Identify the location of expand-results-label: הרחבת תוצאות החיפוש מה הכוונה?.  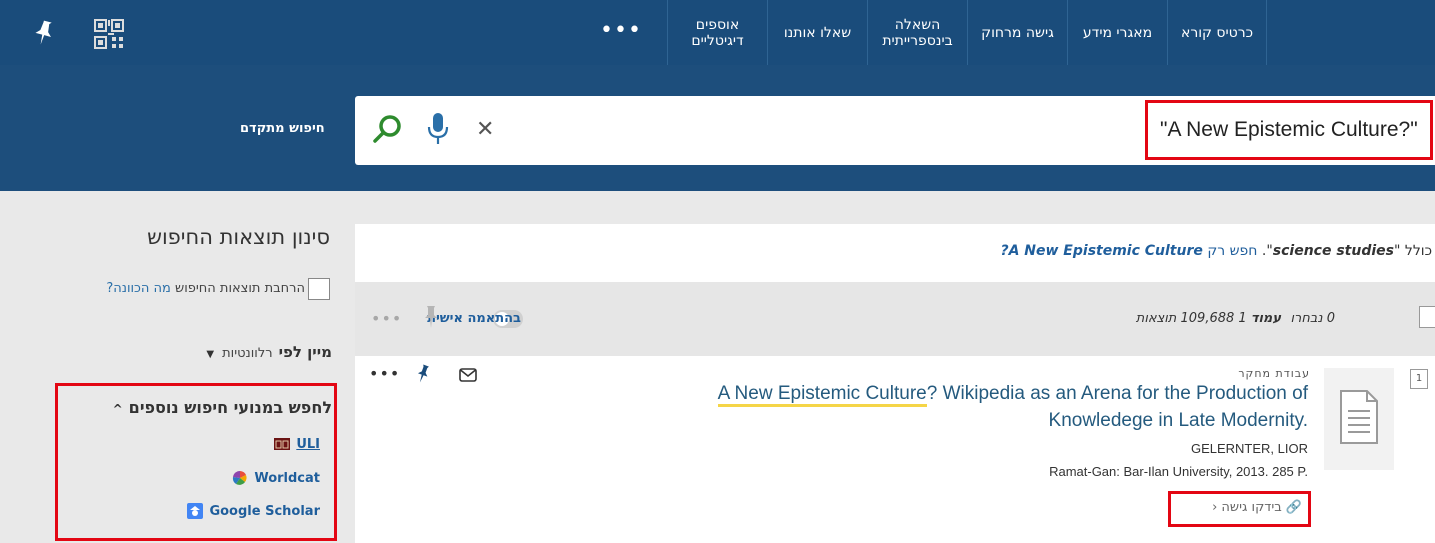
(205, 288).